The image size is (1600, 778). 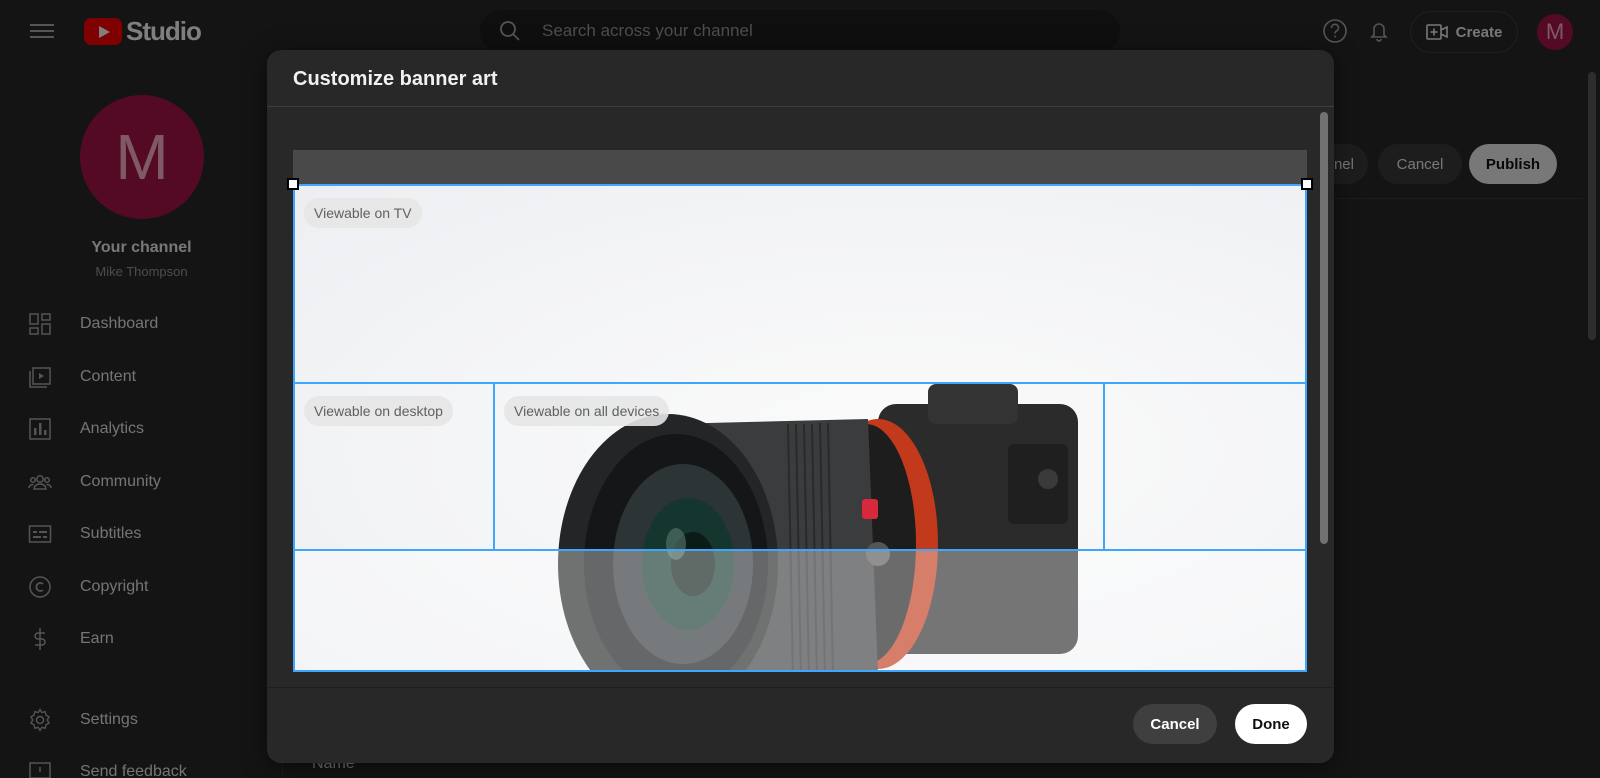 I want to click on crop-handle-top-left, so click(x=293, y=184).